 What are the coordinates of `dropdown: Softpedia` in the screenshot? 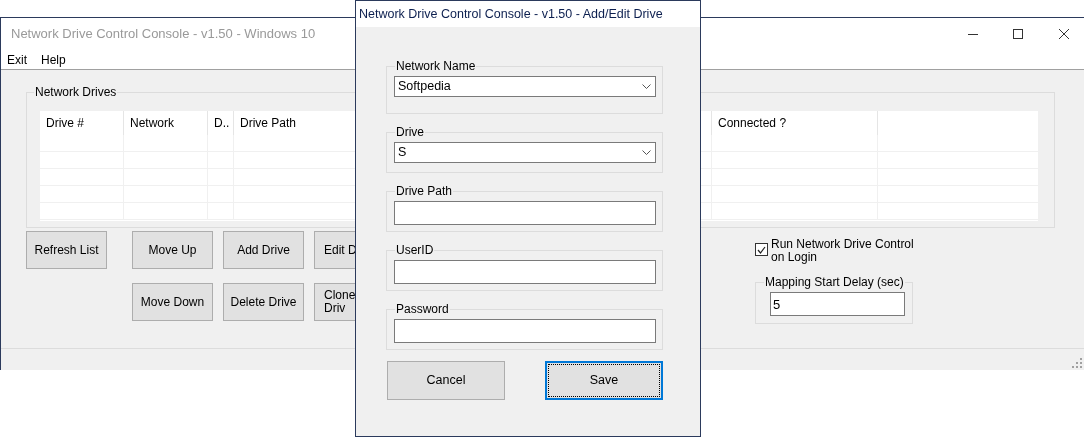 It's located at (525, 86).